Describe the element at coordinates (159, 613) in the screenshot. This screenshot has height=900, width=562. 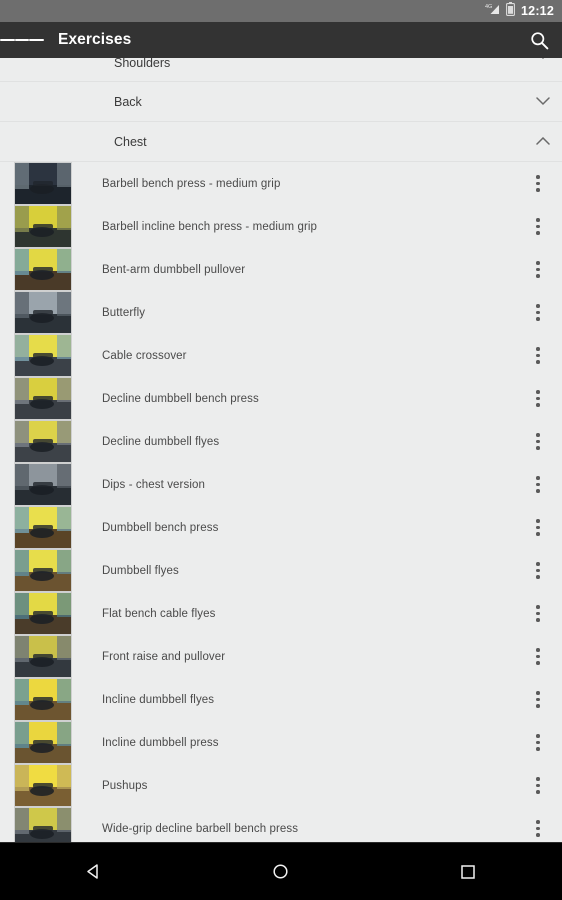
I see `exercise-name: Flat bench cable flyes` at that location.